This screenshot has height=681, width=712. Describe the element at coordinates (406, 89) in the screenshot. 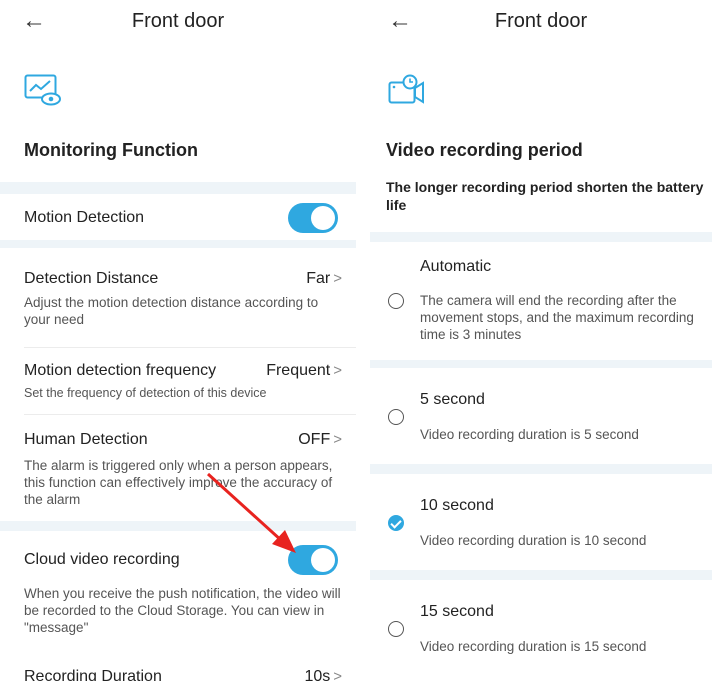

I see `video-camera-timer-icon` at that location.